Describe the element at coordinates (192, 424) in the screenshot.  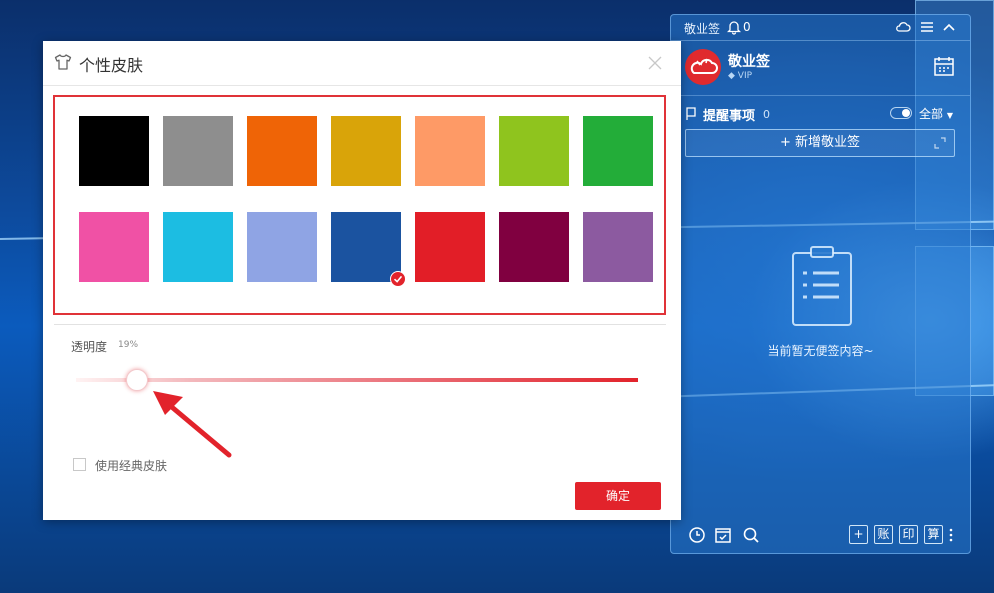
I see `annotation-arrow-icon` at that location.